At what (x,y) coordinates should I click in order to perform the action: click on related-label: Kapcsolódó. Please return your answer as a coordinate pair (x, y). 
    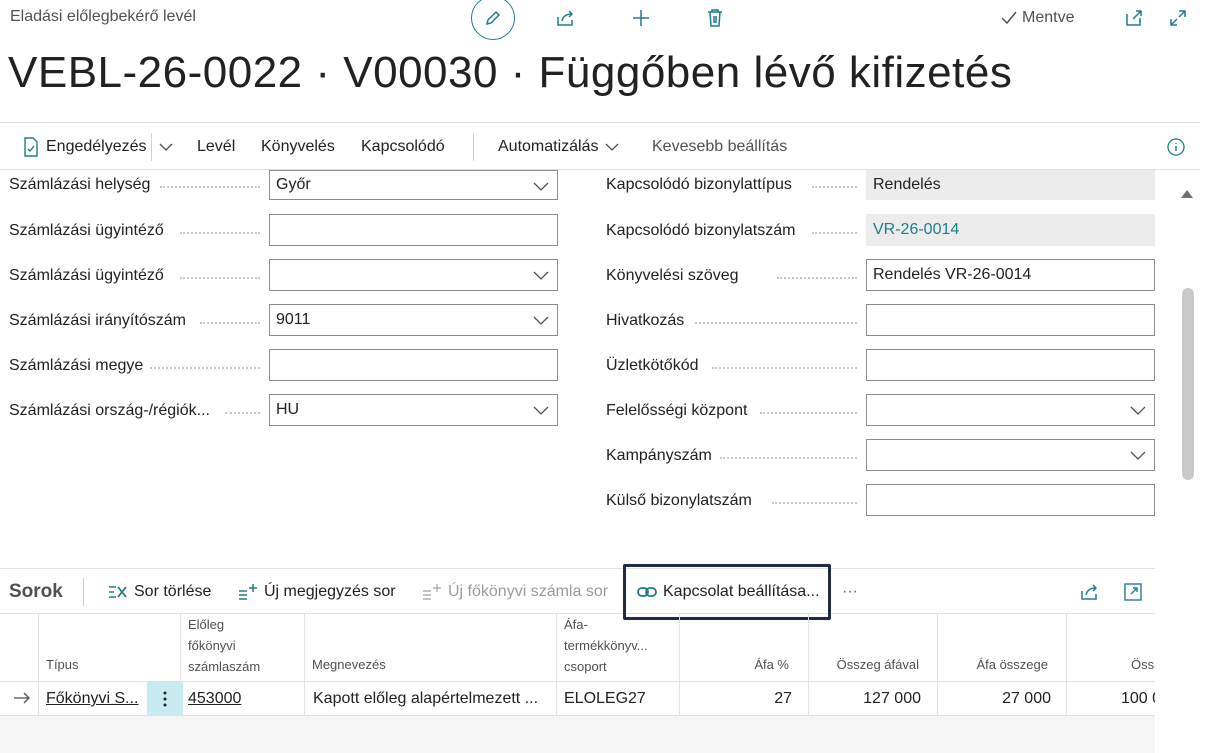
    Looking at the image, I should click on (403, 146).